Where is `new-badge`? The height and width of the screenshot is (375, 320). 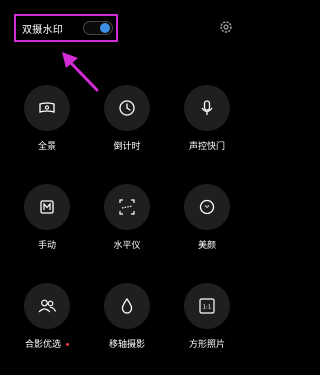 new-badge is located at coordinates (67, 344).